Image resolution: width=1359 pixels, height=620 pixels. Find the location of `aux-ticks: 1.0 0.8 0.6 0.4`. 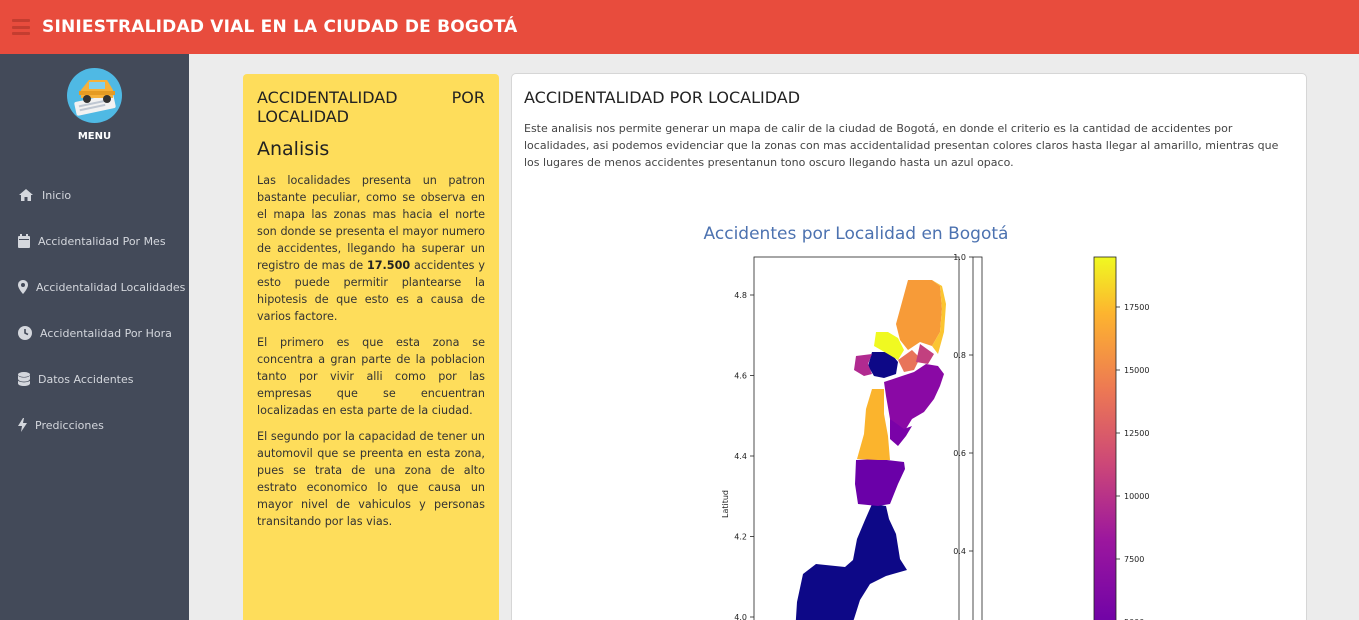

aux-ticks: 1.0 0.8 0.6 0.4 is located at coordinates (963, 404).